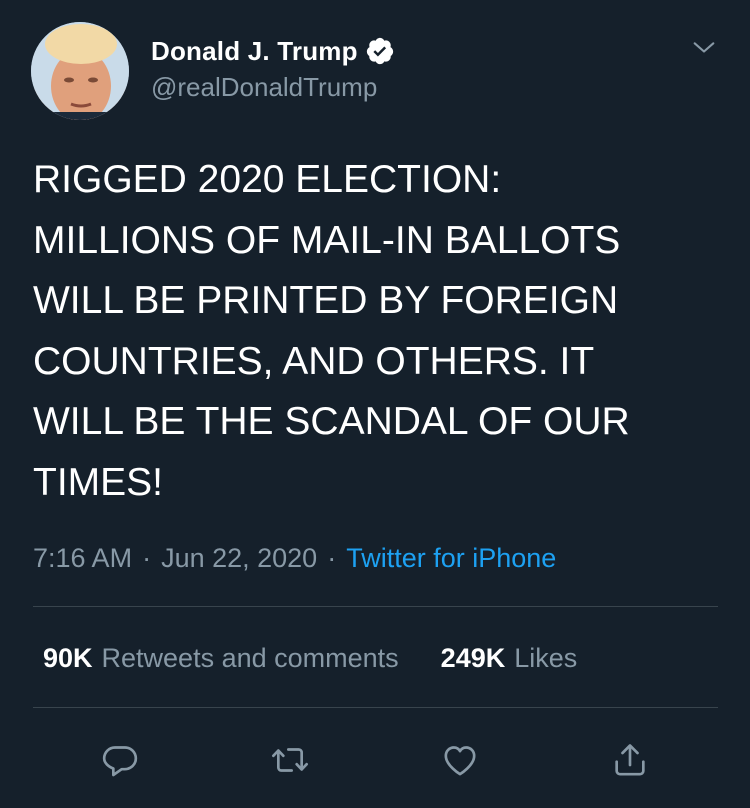 This screenshot has width=750, height=808. Describe the element at coordinates (509, 658) in the screenshot. I see `likes-stat: 249K Likes` at that location.